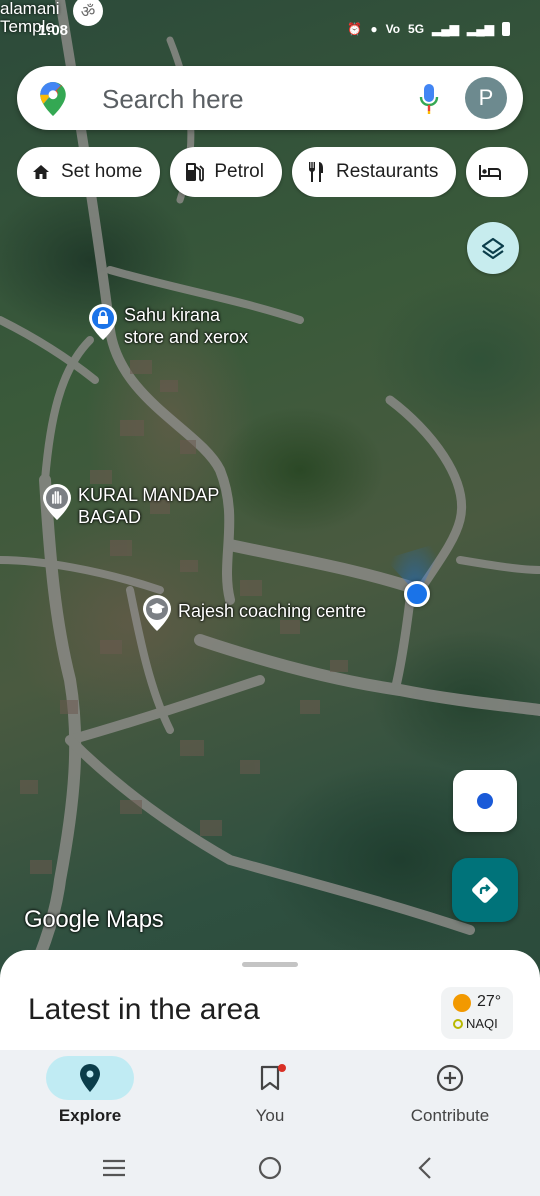 This screenshot has width=540, height=1196. What do you see at coordinates (393, 29) in the screenshot?
I see `volte-icon: Vo` at bounding box center [393, 29].